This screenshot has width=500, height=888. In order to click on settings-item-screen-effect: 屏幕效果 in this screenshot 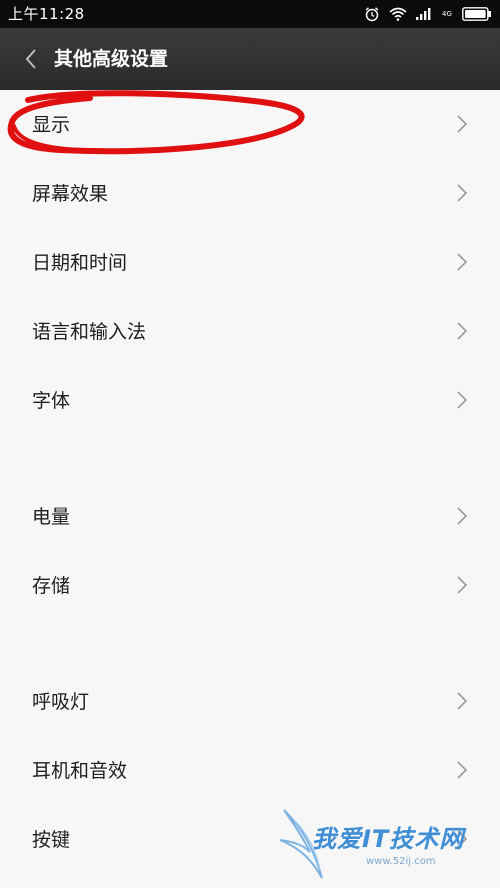, I will do `click(250, 193)`.